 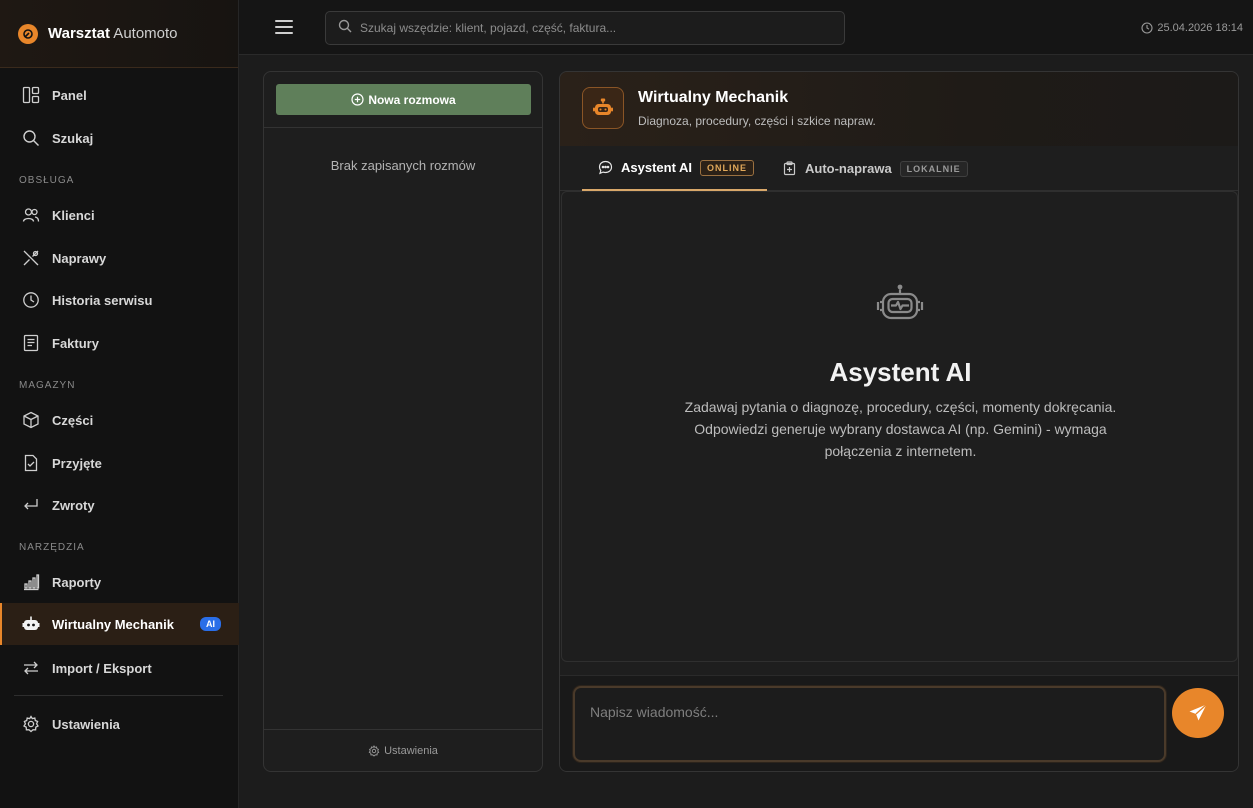 What do you see at coordinates (933, 168) in the screenshot?
I see `local-badge: LOKALNIE` at bounding box center [933, 168].